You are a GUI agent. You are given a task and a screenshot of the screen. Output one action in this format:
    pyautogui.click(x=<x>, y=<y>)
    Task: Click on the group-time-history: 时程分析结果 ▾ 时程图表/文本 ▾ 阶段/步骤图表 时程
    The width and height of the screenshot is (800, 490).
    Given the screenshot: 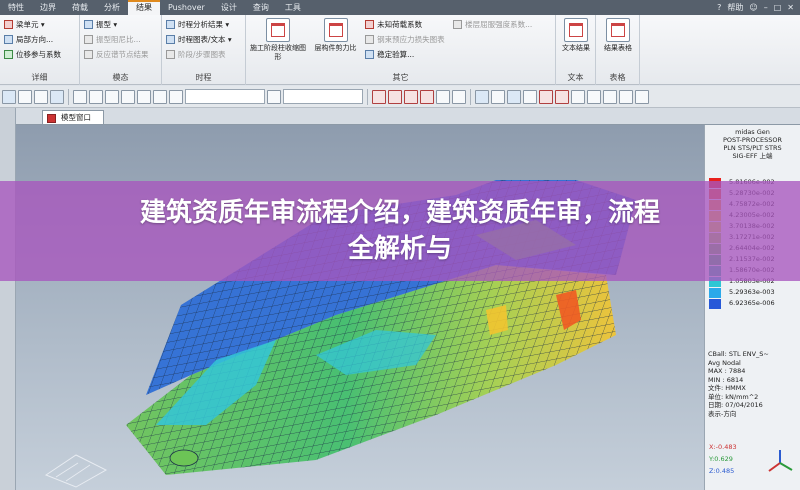 What is the action you would take?
    pyautogui.click(x=204, y=50)
    